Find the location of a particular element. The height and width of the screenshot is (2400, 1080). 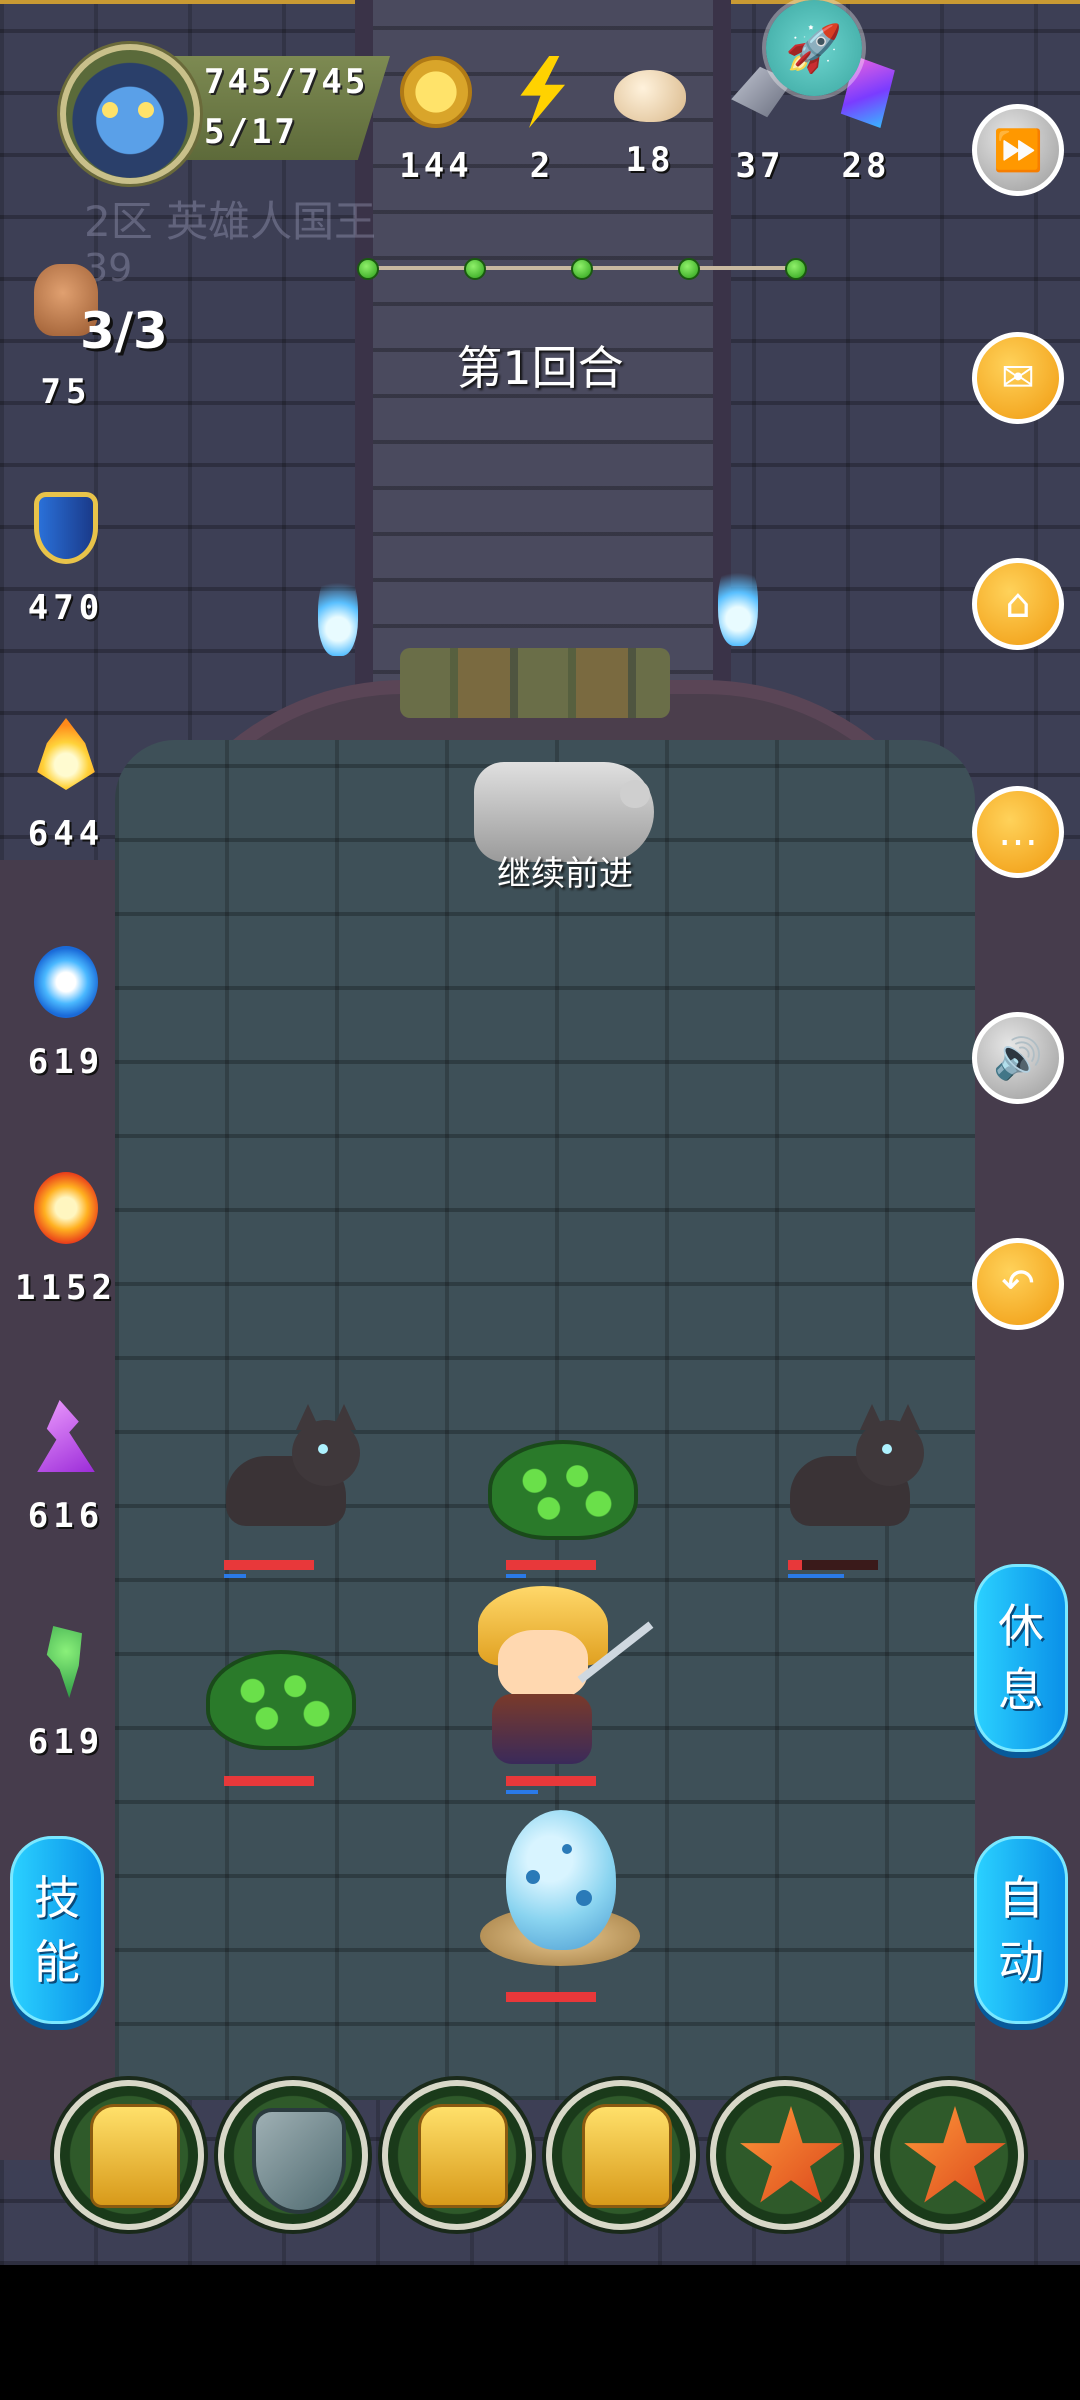

enemy-boar-left is located at coordinates (281, 1695).